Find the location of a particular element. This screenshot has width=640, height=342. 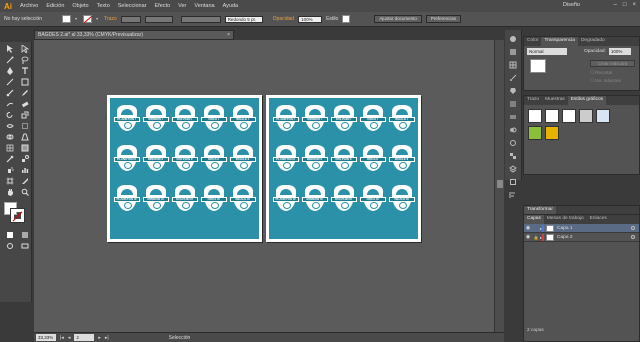

close-icon: × is located at coordinates (228, 35).